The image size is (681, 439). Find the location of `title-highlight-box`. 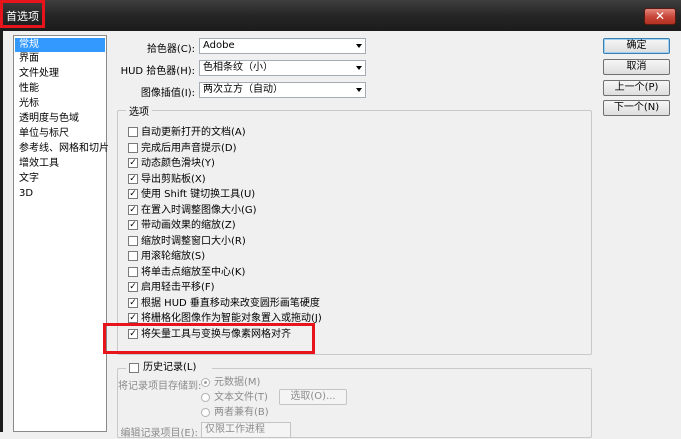

title-highlight-box is located at coordinates (22, 14).